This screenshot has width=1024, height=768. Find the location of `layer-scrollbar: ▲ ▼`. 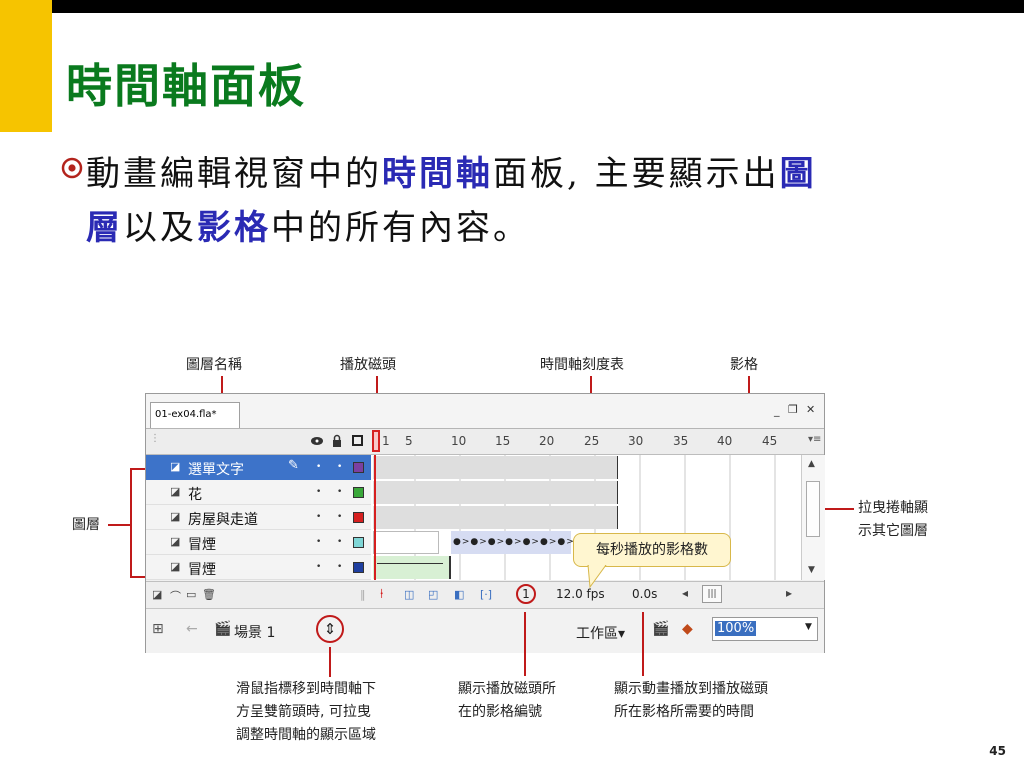

layer-scrollbar: ▲ ▼ is located at coordinates (813, 517).